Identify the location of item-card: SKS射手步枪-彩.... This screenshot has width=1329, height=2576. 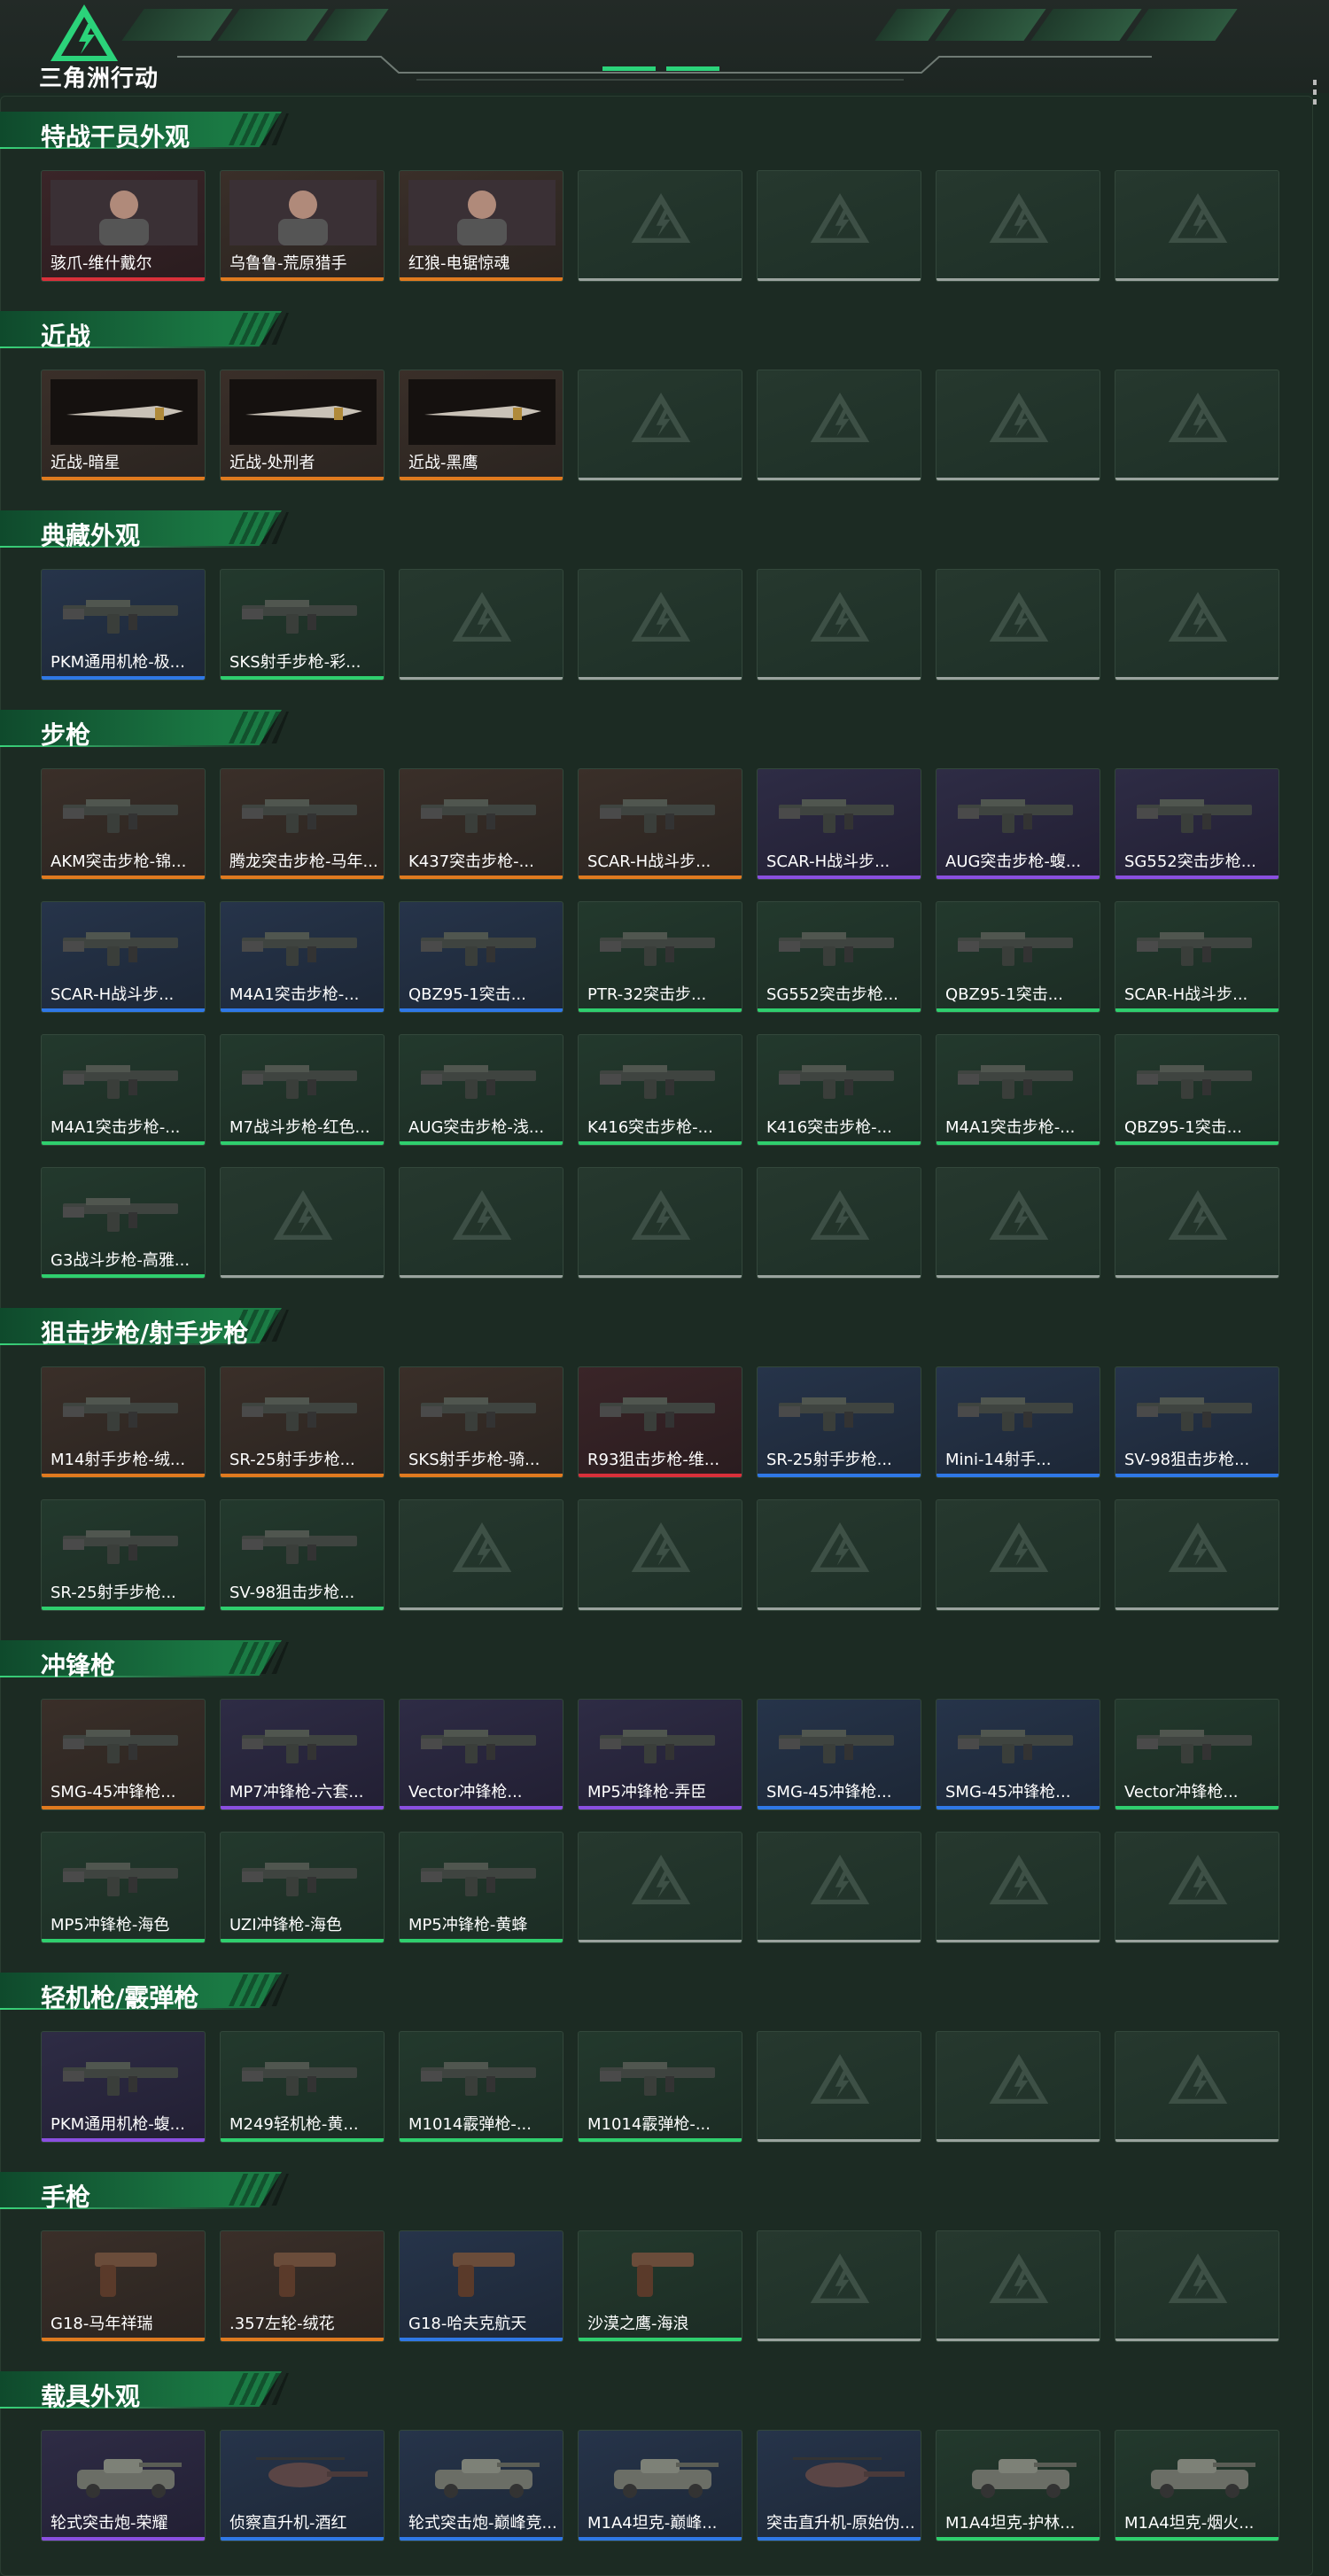
(302, 625).